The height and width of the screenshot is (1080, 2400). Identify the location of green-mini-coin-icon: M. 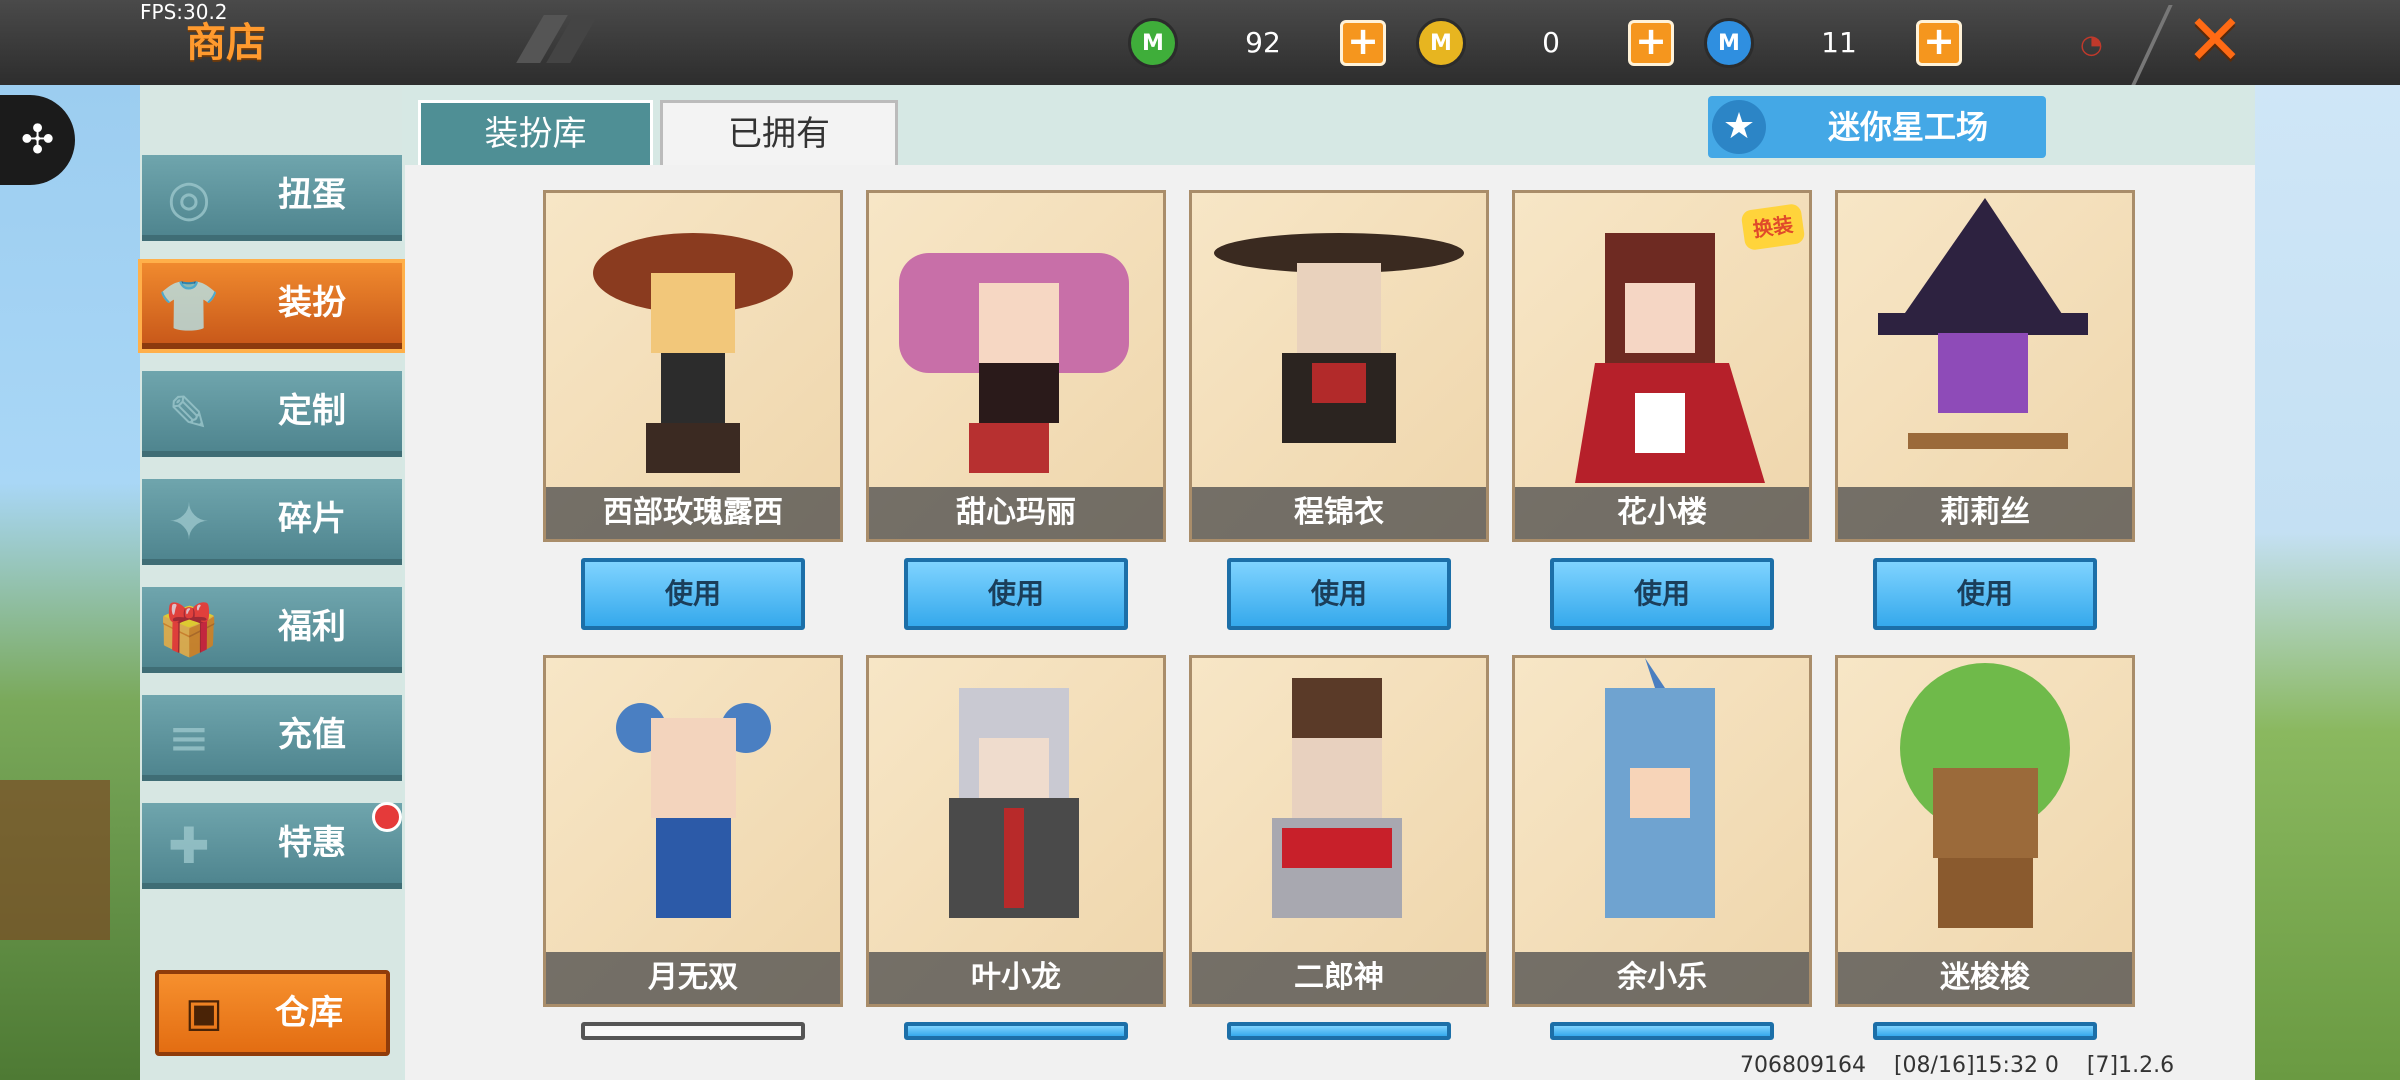
(1153, 43).